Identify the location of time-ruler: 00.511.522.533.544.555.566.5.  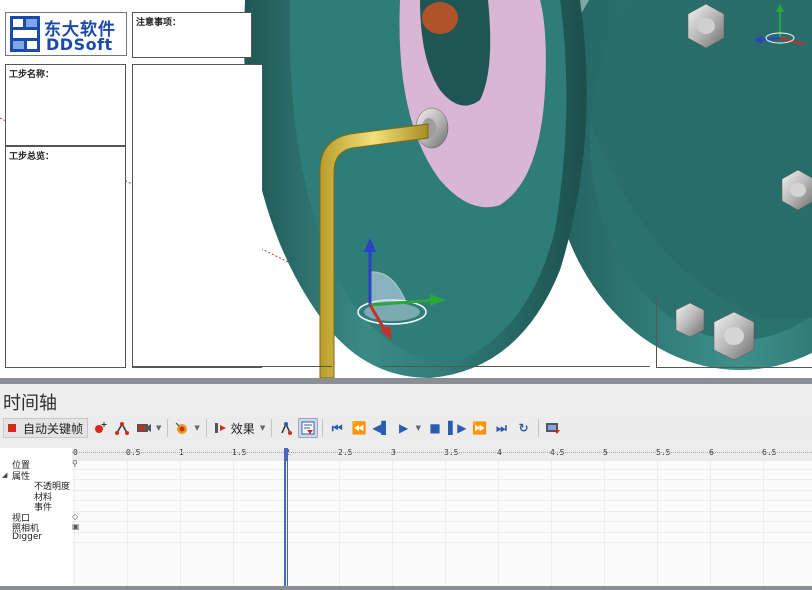
(442, 454).